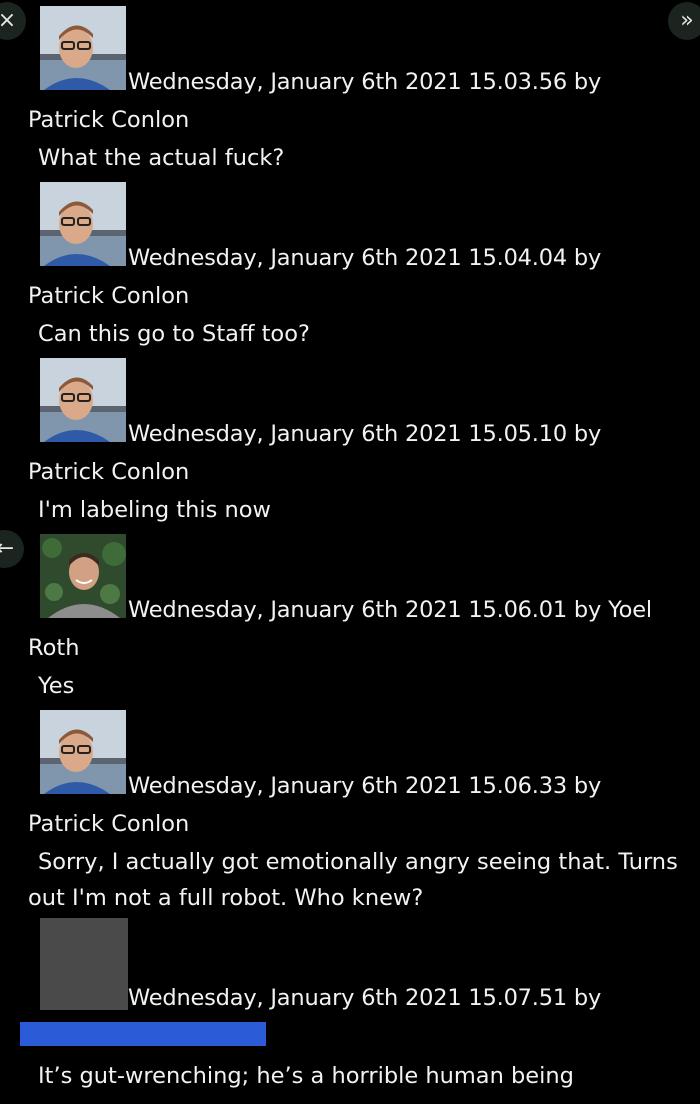  Describe the element at coordinates (687, 20) in the screenshot. I see `double-chevron-right-icon: »` at that location.